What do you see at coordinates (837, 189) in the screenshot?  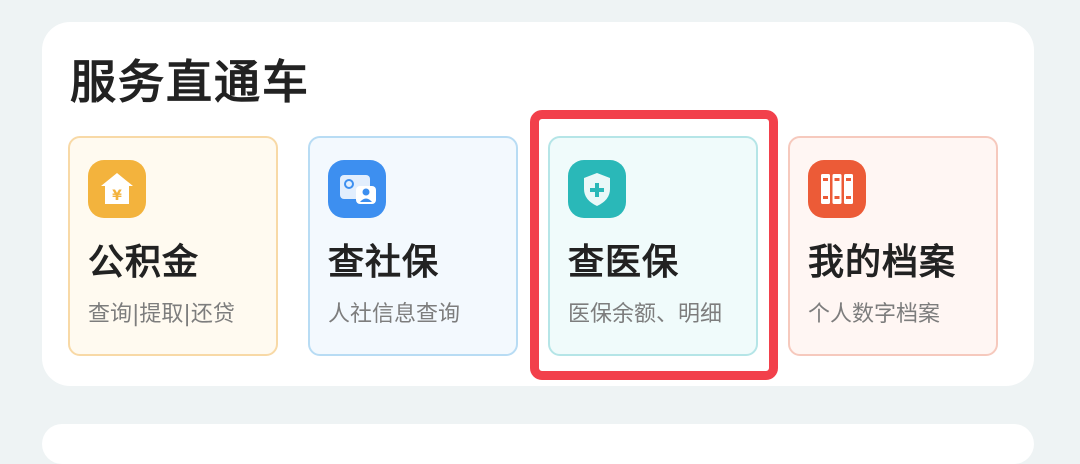 I see `archive-folders-icon` at bounding box center [837, 189].